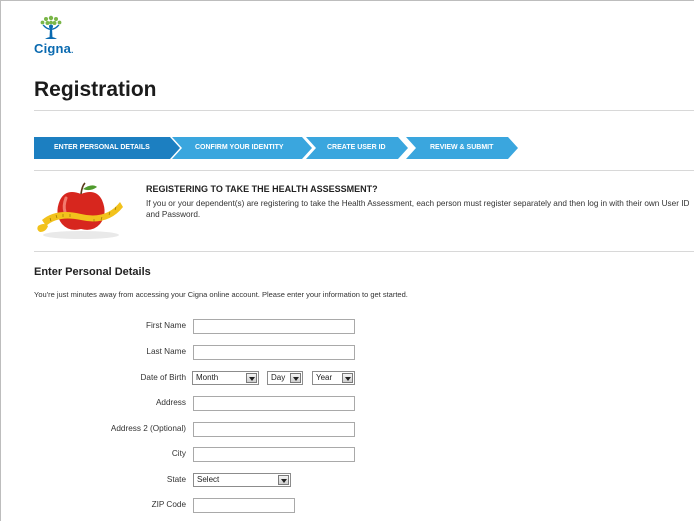 The height and width of the screenshot is (521, 694). What do you see at coordinates (163, 377) in the screenshot?
I see `date-of-birth-label: Date of Birth` at bounding box center [163, 377].